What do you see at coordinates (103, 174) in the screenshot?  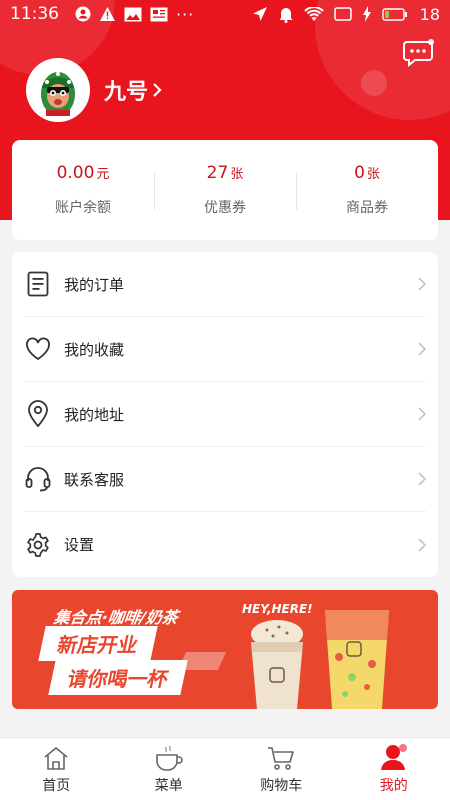 I see `stat-unit: 元` at bounding box center [103, 174].